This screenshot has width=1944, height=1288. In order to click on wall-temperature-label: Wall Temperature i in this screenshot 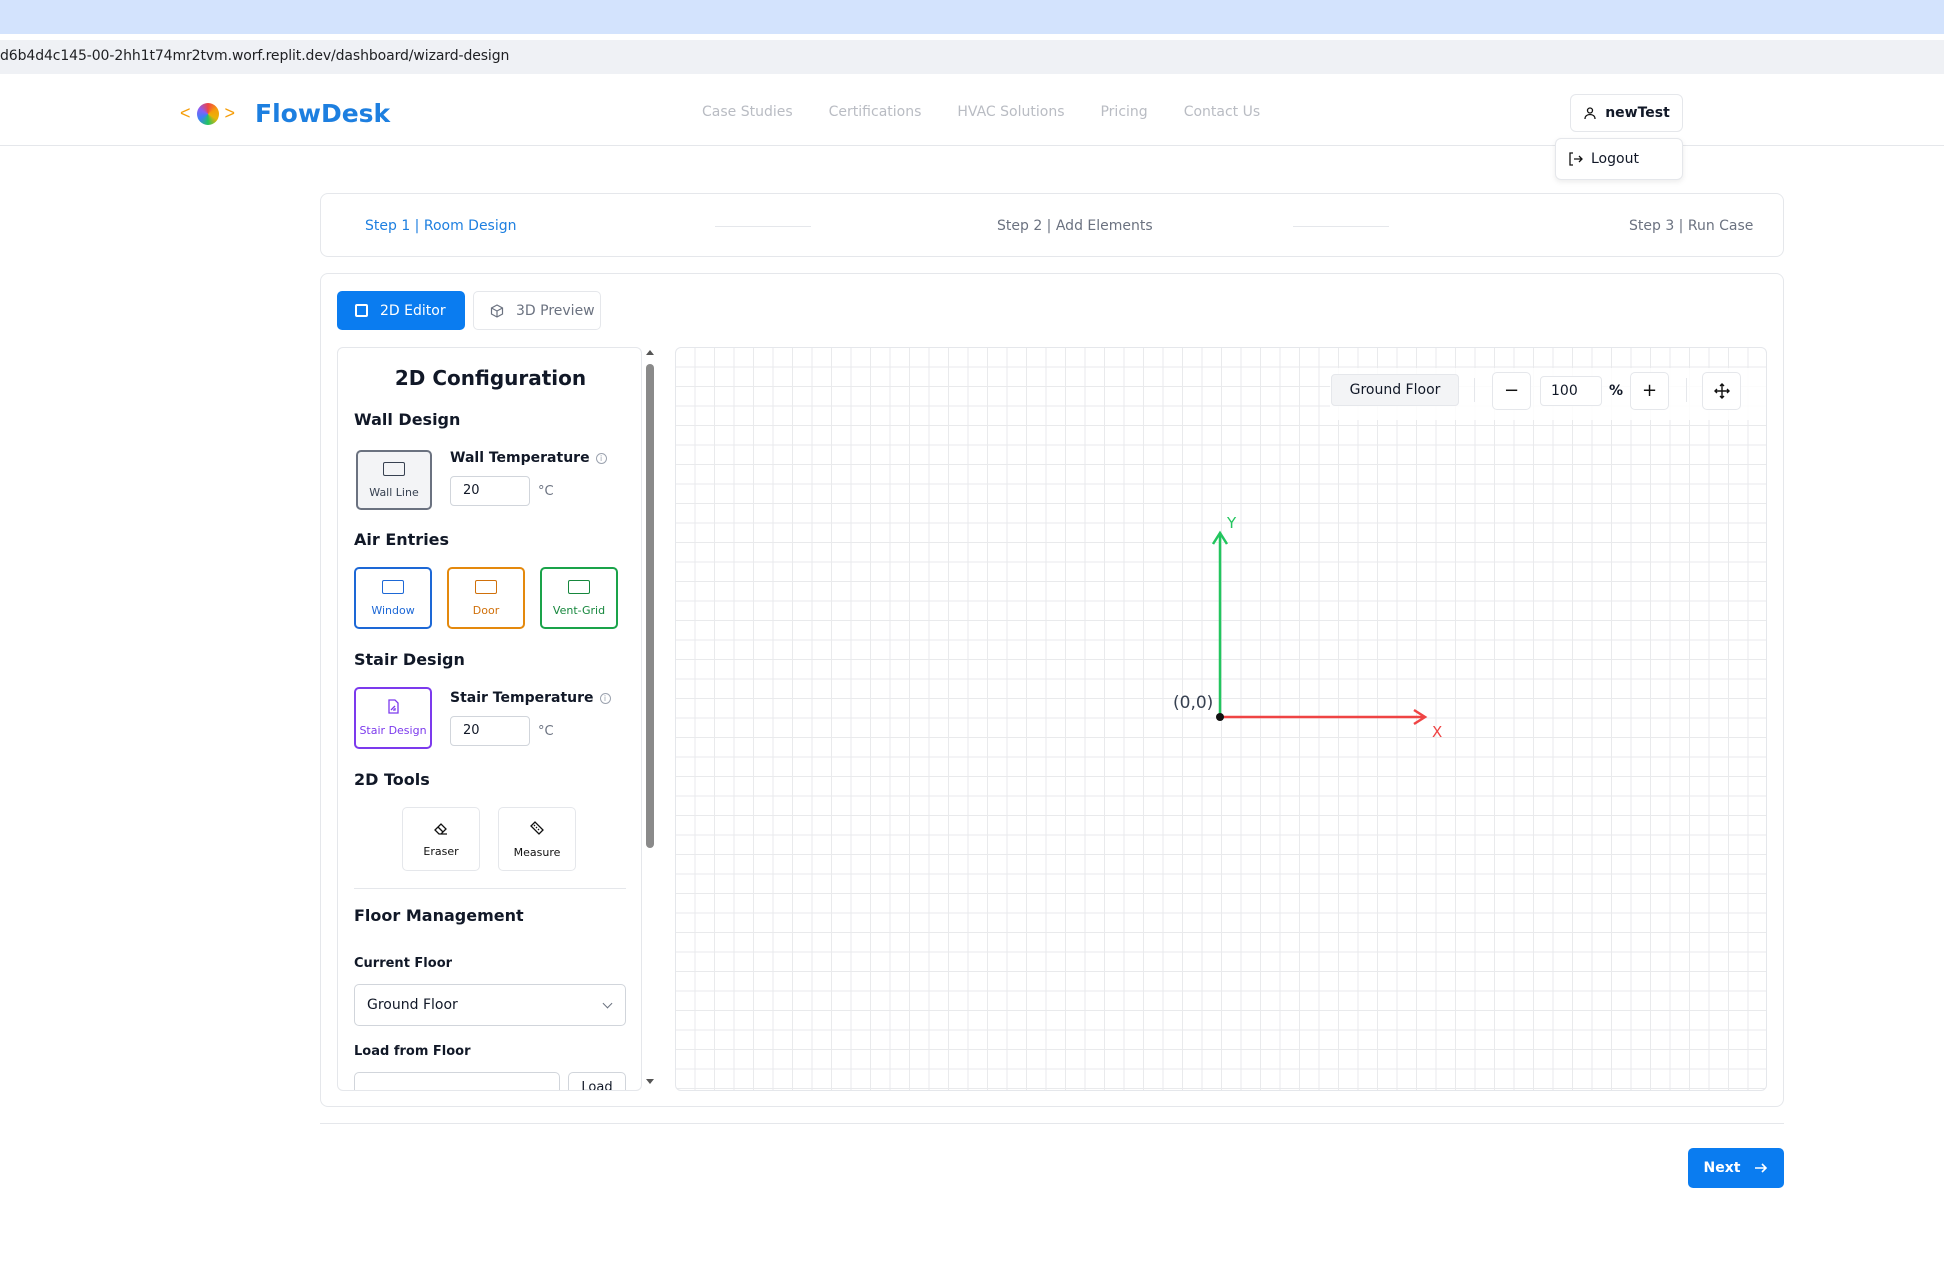, I will do `click(528, 458)`.